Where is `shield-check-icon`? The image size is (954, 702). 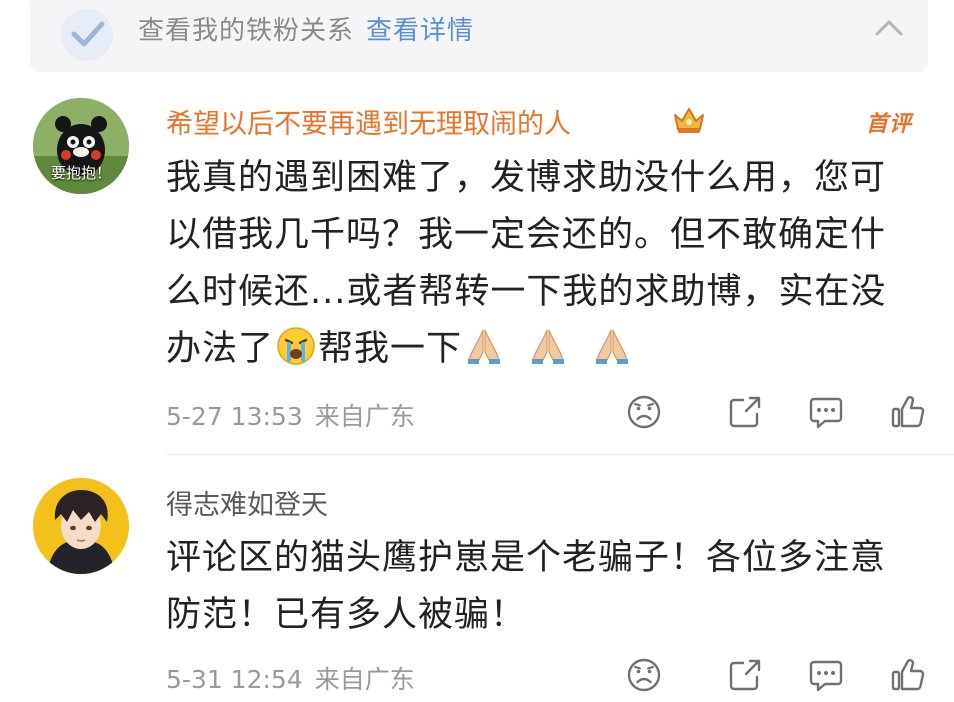
shield-check-icon is located at coordinates (87, 35).